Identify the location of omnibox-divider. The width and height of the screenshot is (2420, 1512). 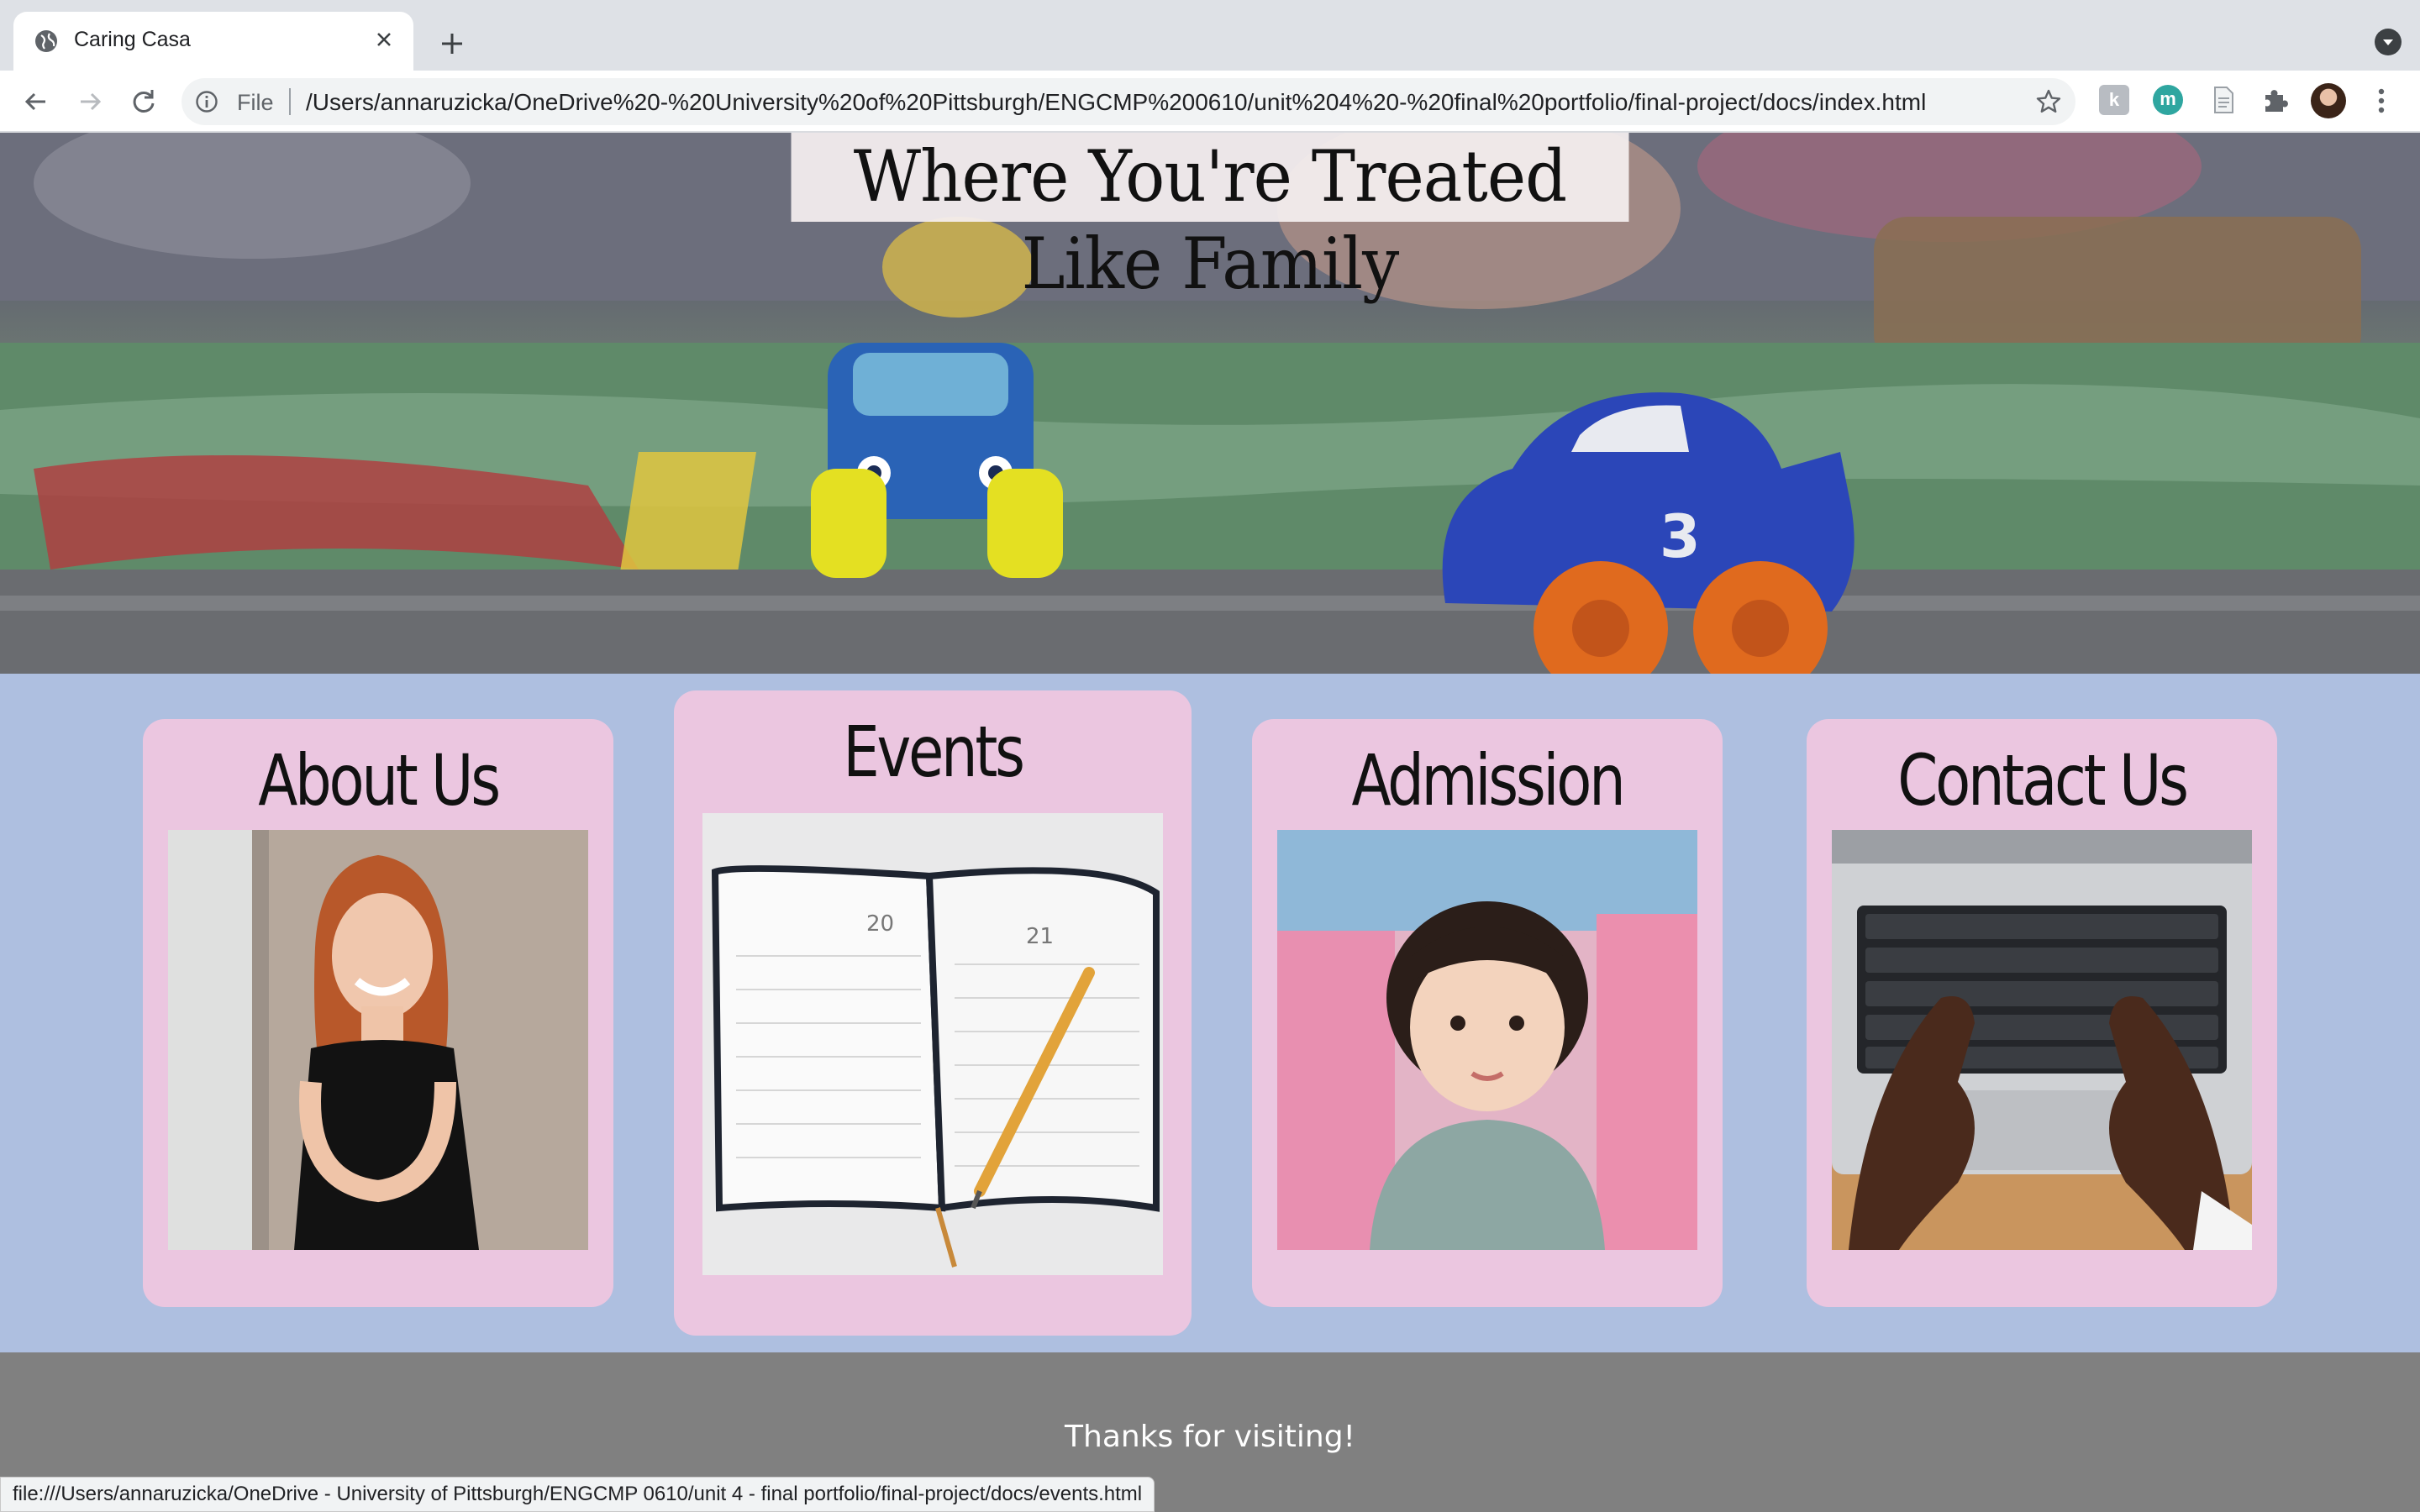
(290, 101).